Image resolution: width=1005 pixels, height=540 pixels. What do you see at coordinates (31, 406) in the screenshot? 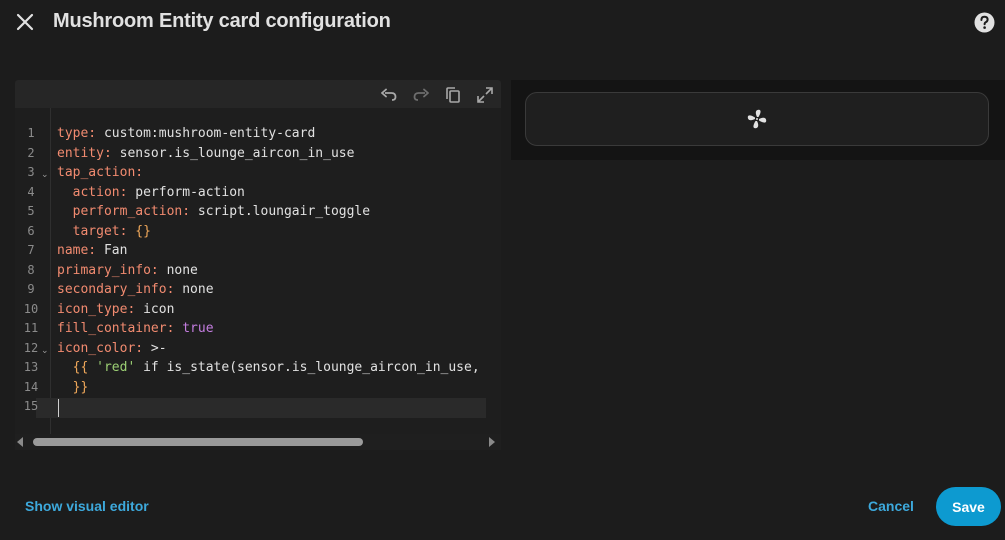
I see `line-number: 15` at bounding box center [31, 406].